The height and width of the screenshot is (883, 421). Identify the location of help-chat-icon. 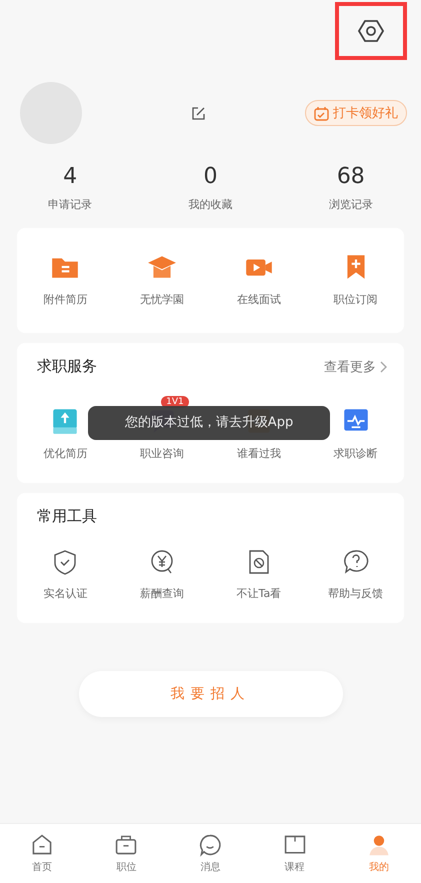
(356, 562).